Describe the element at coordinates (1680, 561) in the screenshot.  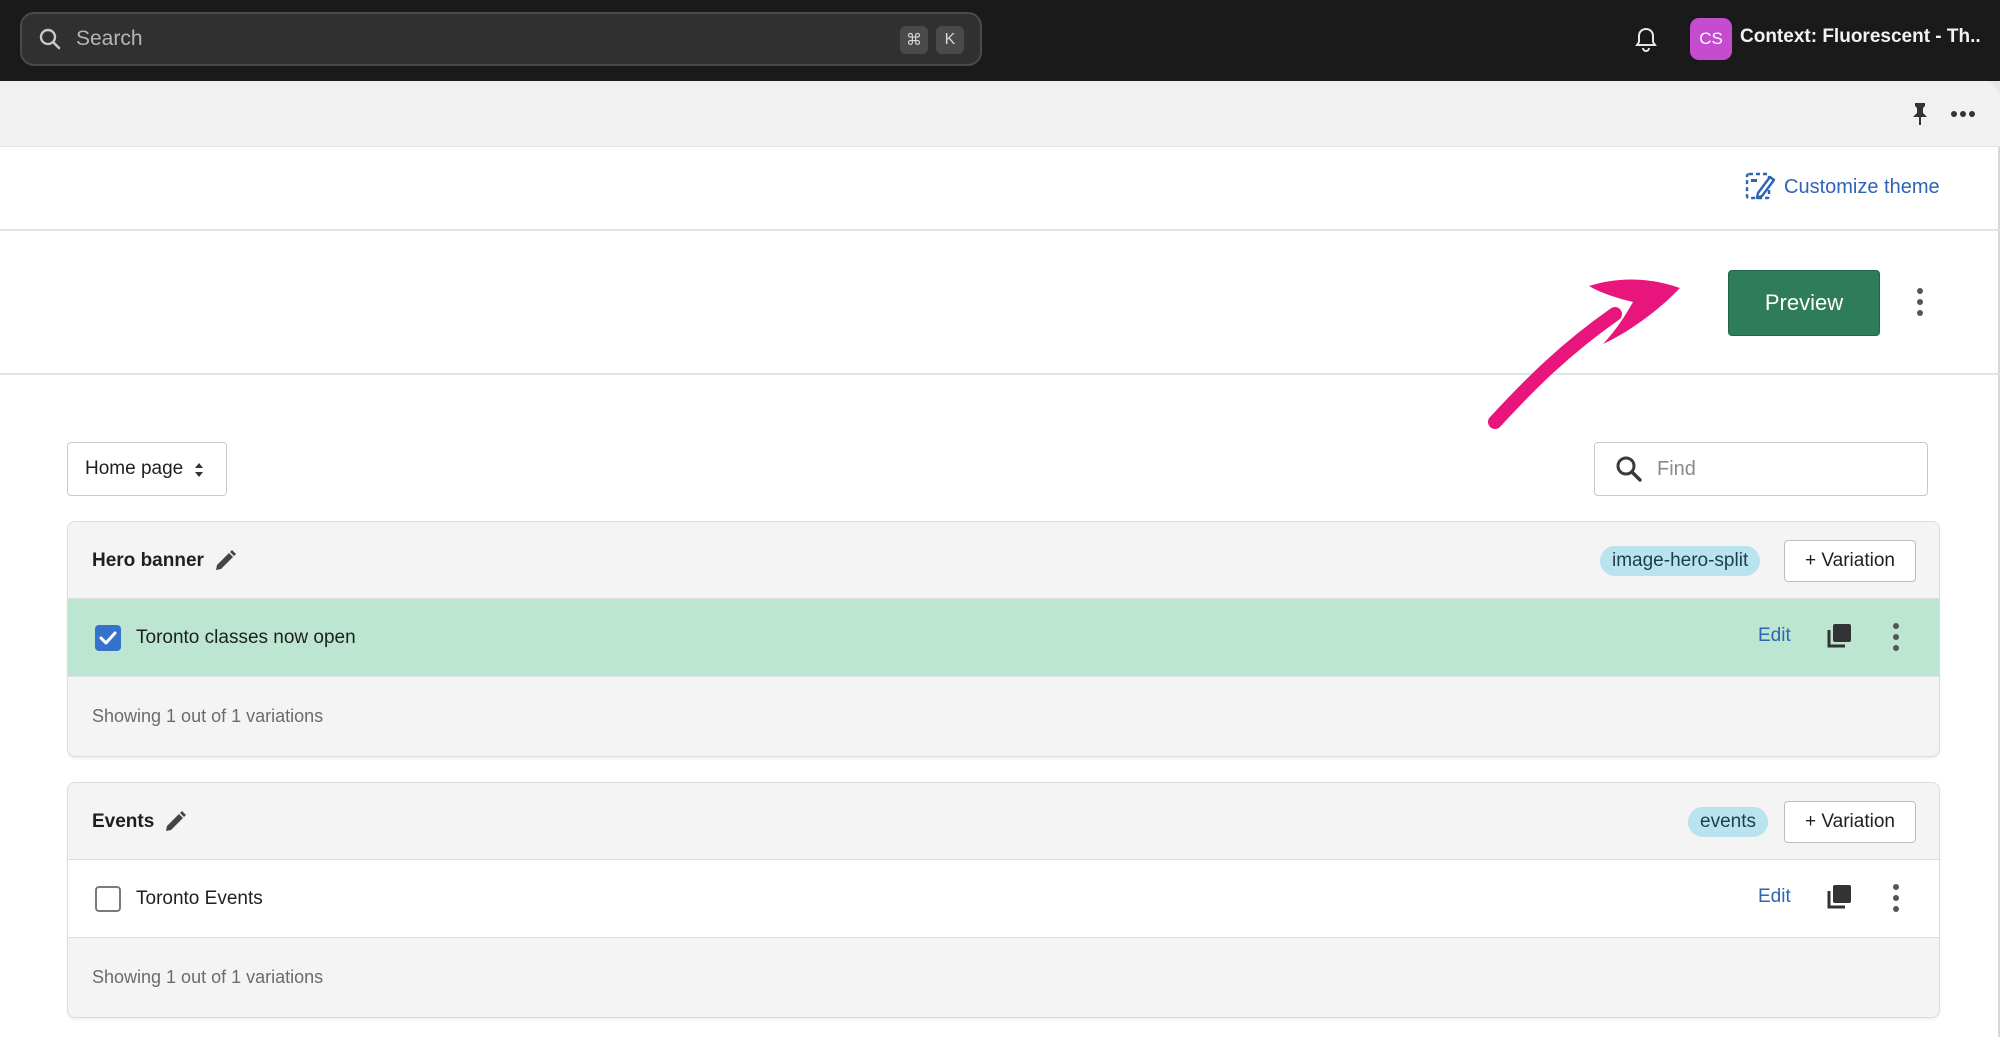
I see `section-type-tag: image-hero-split` at that location.